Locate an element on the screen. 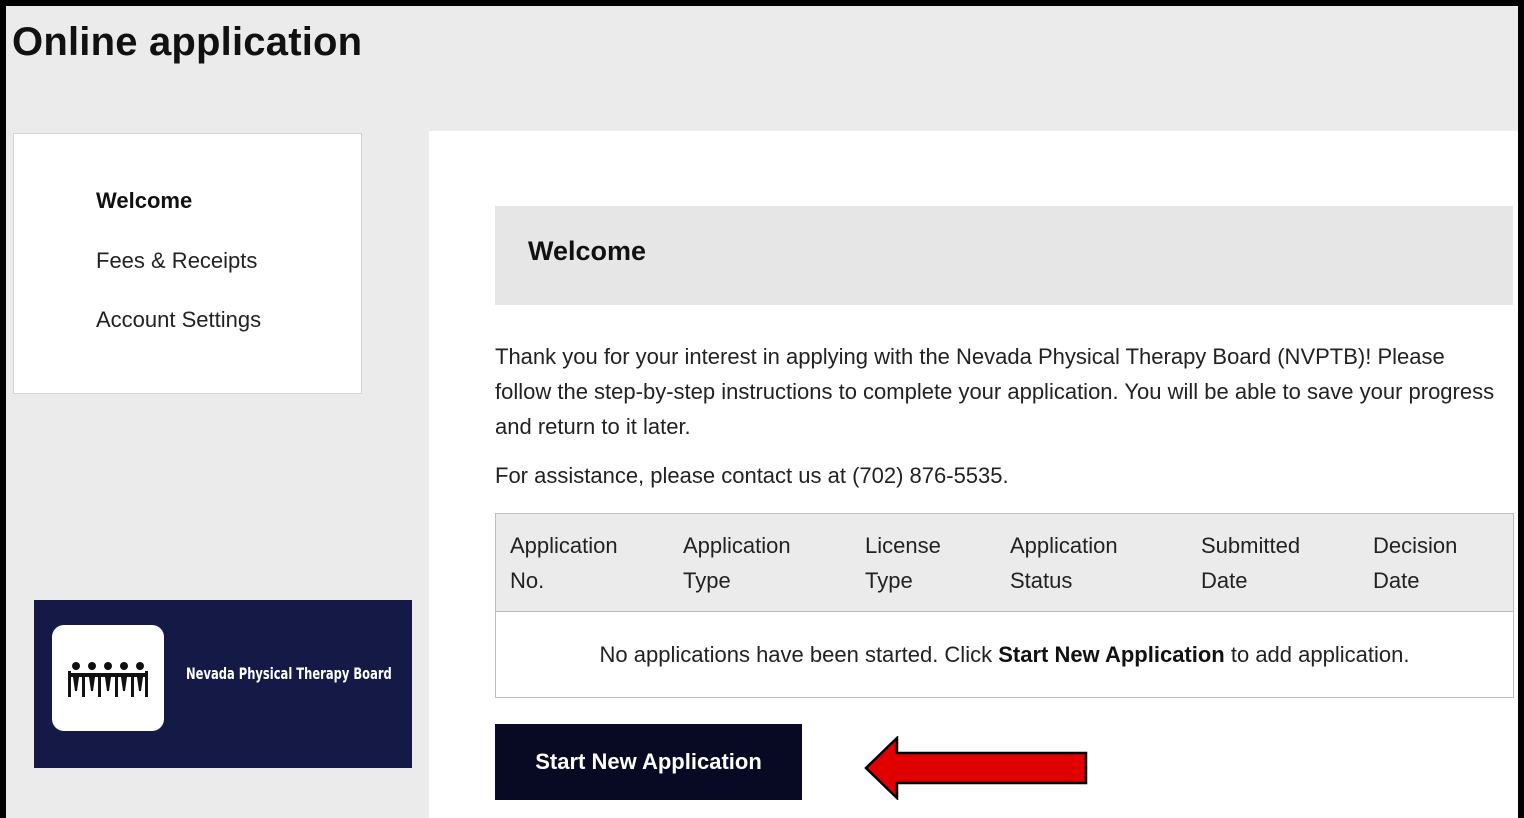 This screenshot has width=1524, height=818. empty-message-bold: Start New Application is located at coordinates (1111, 654).